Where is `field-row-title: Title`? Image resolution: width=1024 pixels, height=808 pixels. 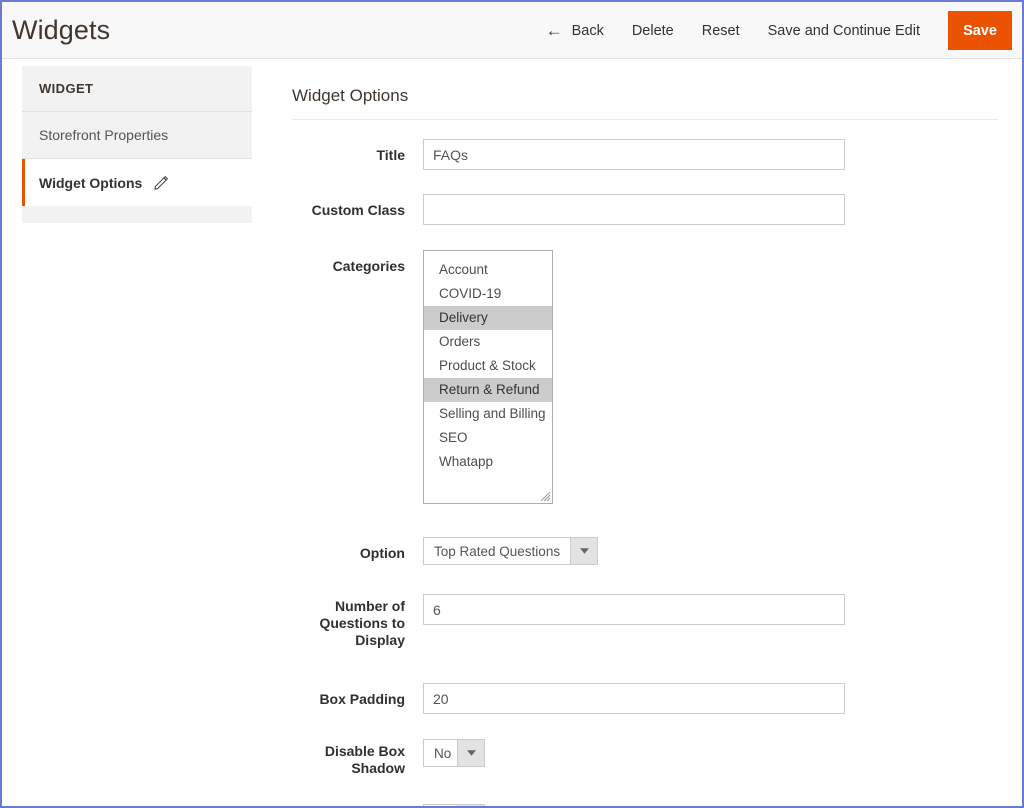
field-row-title: Title is located at coordinates (645, 154).